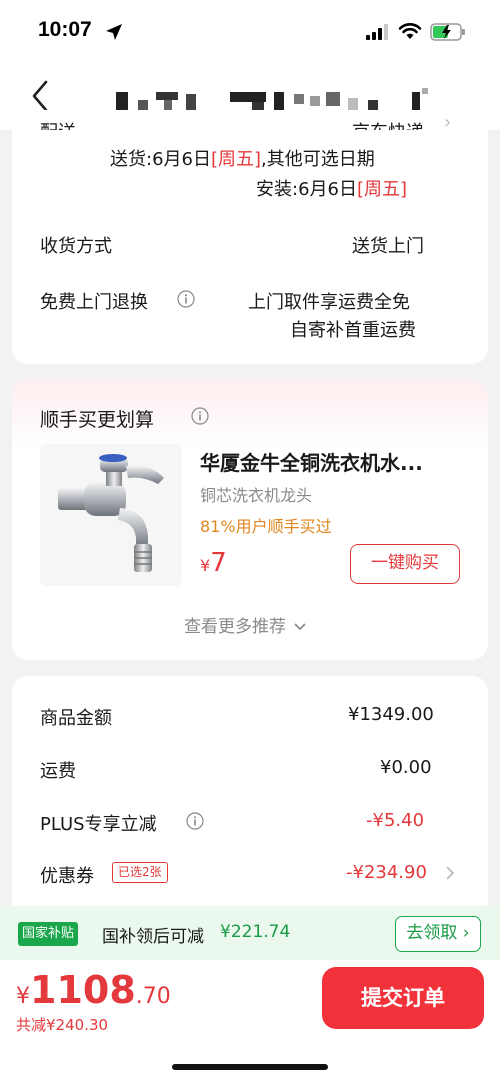 This screenshot has width=500, height=1083. Describe the element at coordinates (48, 934) in the screenshot. I see `subsidy-badge: 国家补贴` at that location.